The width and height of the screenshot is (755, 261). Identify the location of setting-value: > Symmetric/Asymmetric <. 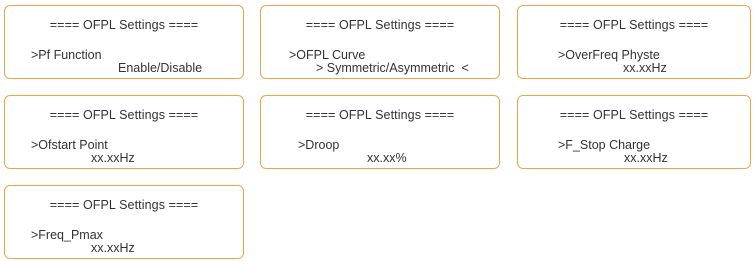
(392, 68).